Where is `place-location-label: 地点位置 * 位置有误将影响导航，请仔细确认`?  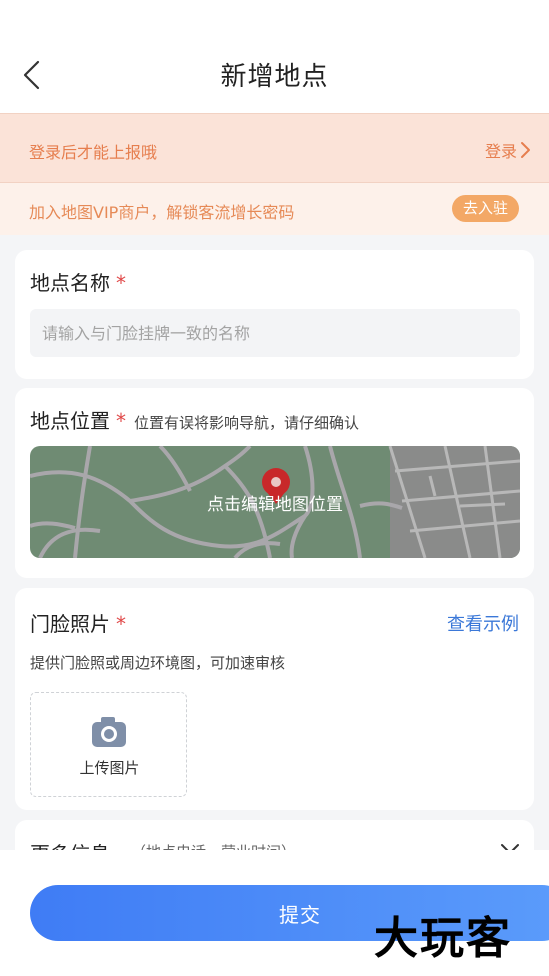 place-location-label: 地点位置 * 位置有误将影响导航，请仔细确认 is located at coordinates (195, 421).